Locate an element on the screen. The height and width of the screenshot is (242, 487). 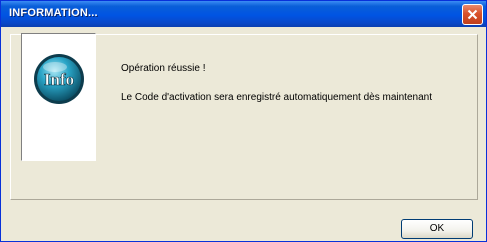
close-button is located at coordinates (472, 14).